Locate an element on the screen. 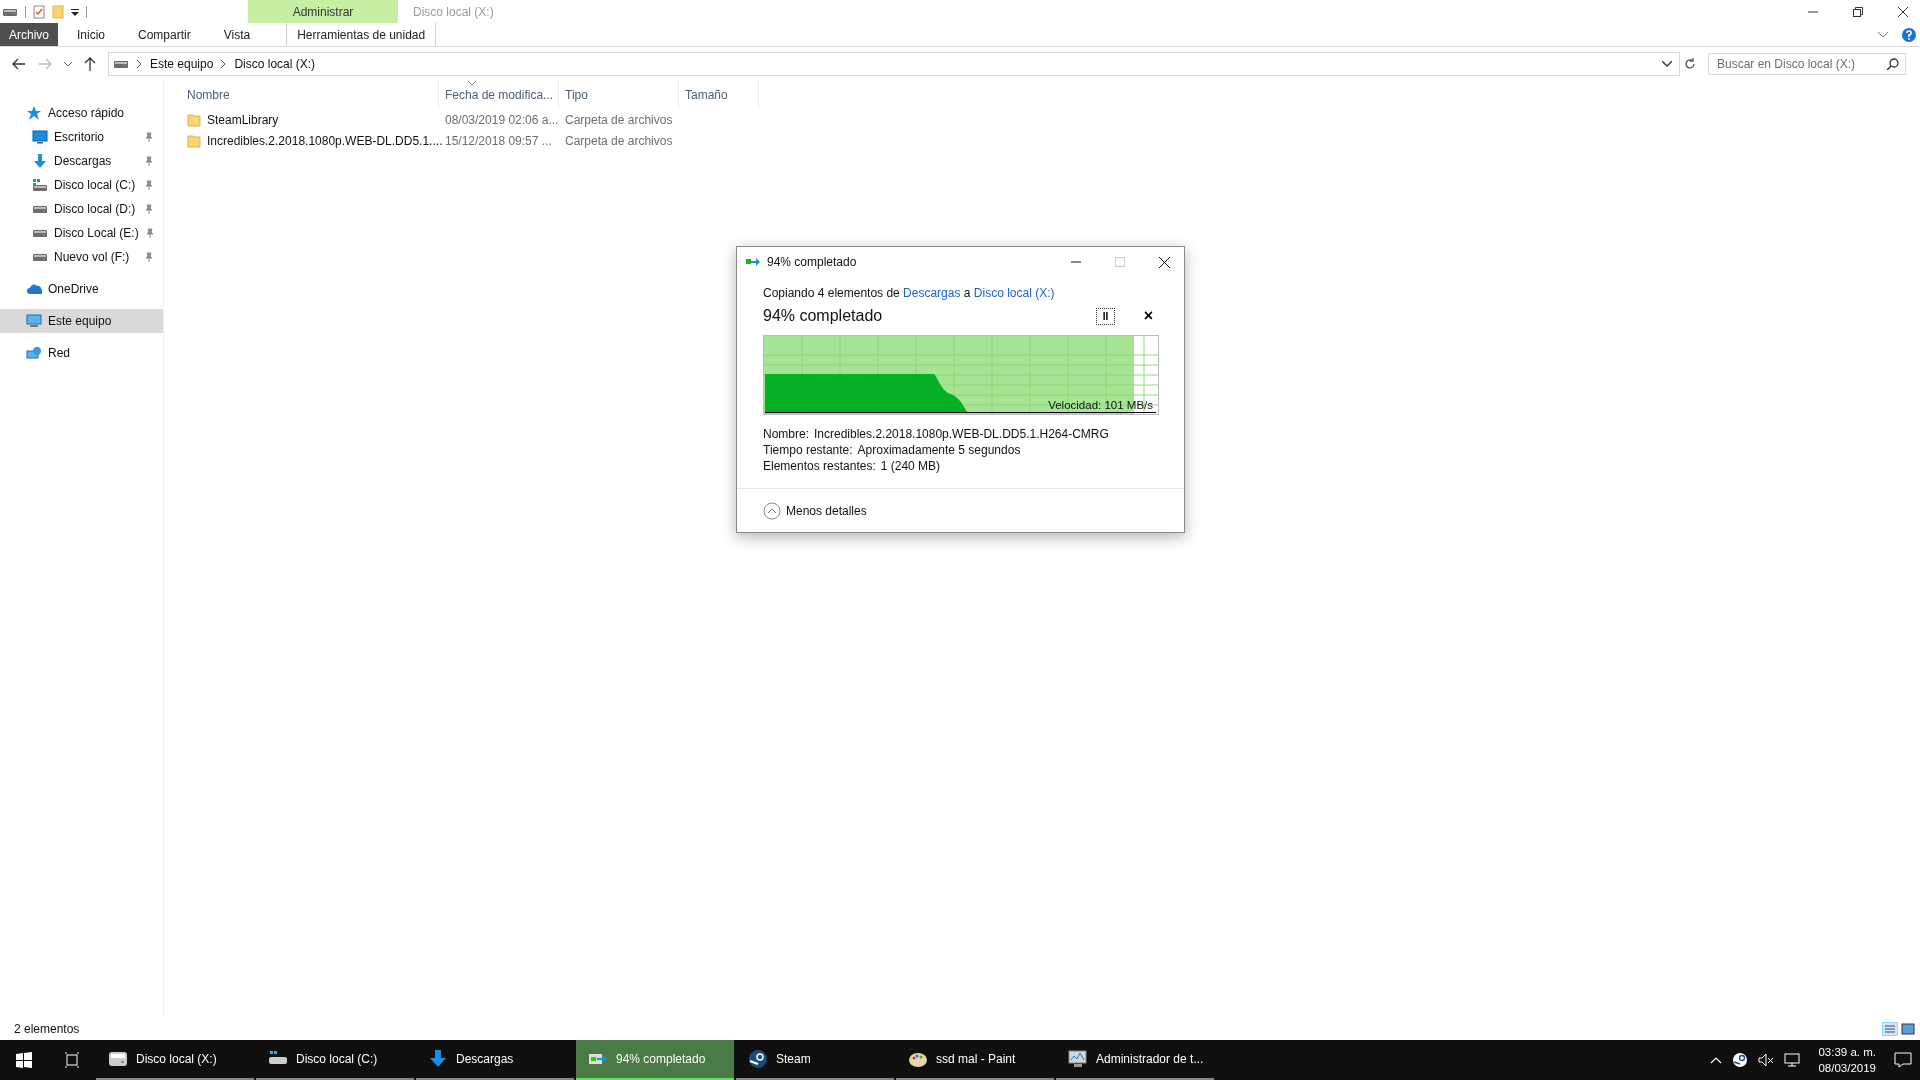 This screenshot has width=1920, height=1080. ribbon-tab: Vista is located at coordinates (237, 34).